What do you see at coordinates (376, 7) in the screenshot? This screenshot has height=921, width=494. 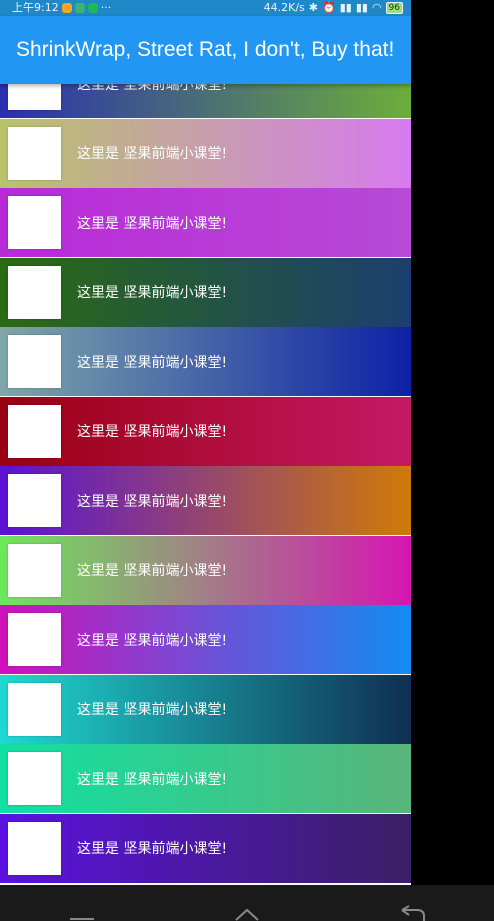 I see `wifi-icon: ◠` at bounding box center [376, 7].